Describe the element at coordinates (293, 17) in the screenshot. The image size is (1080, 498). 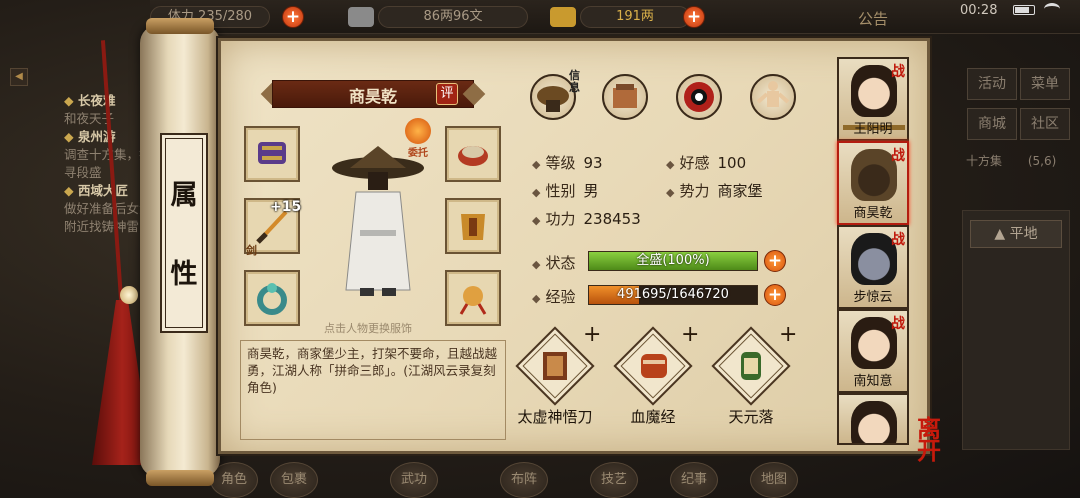
I see `stamina-add-button: +` at that location.